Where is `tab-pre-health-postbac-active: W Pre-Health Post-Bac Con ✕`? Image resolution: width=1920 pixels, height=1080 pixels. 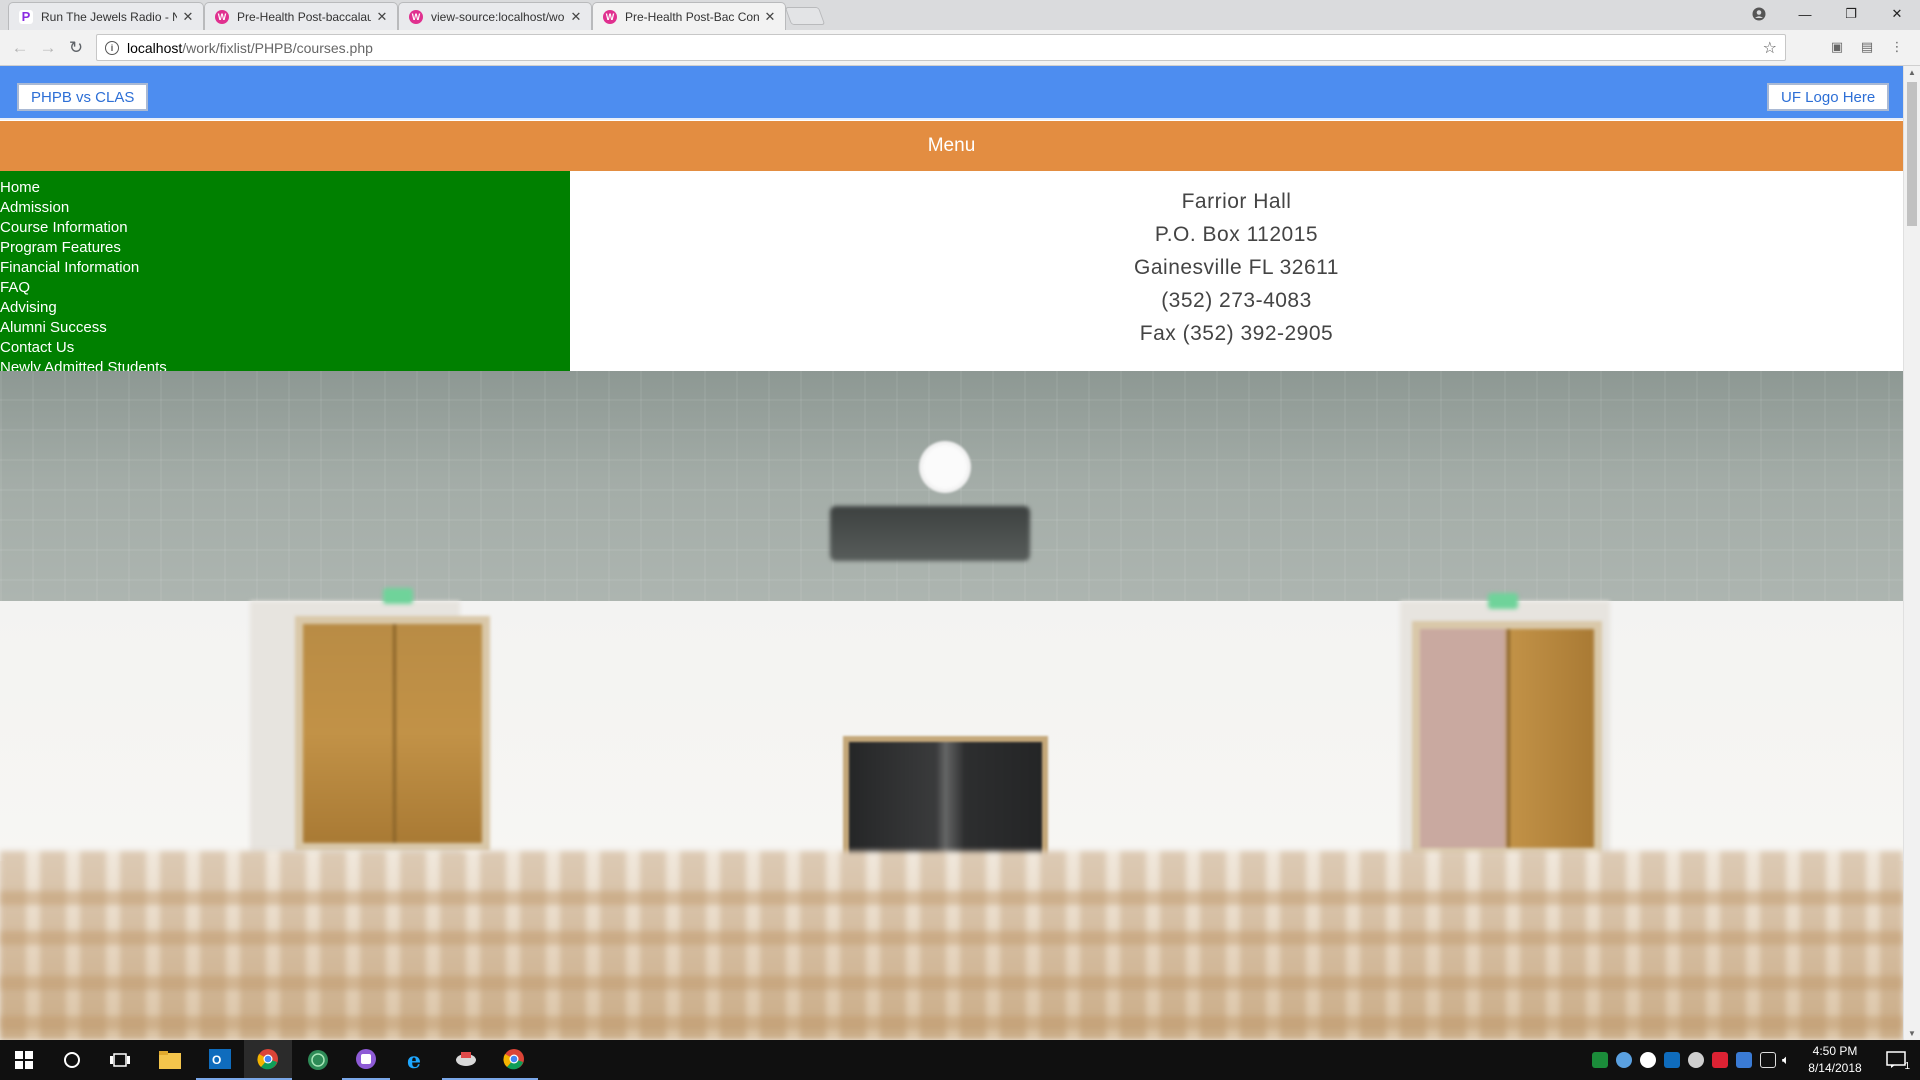
tab-pre-health-postbac-active: W Pre-Health Post-Bac Con ✕ is located at coordinates (689, 16).